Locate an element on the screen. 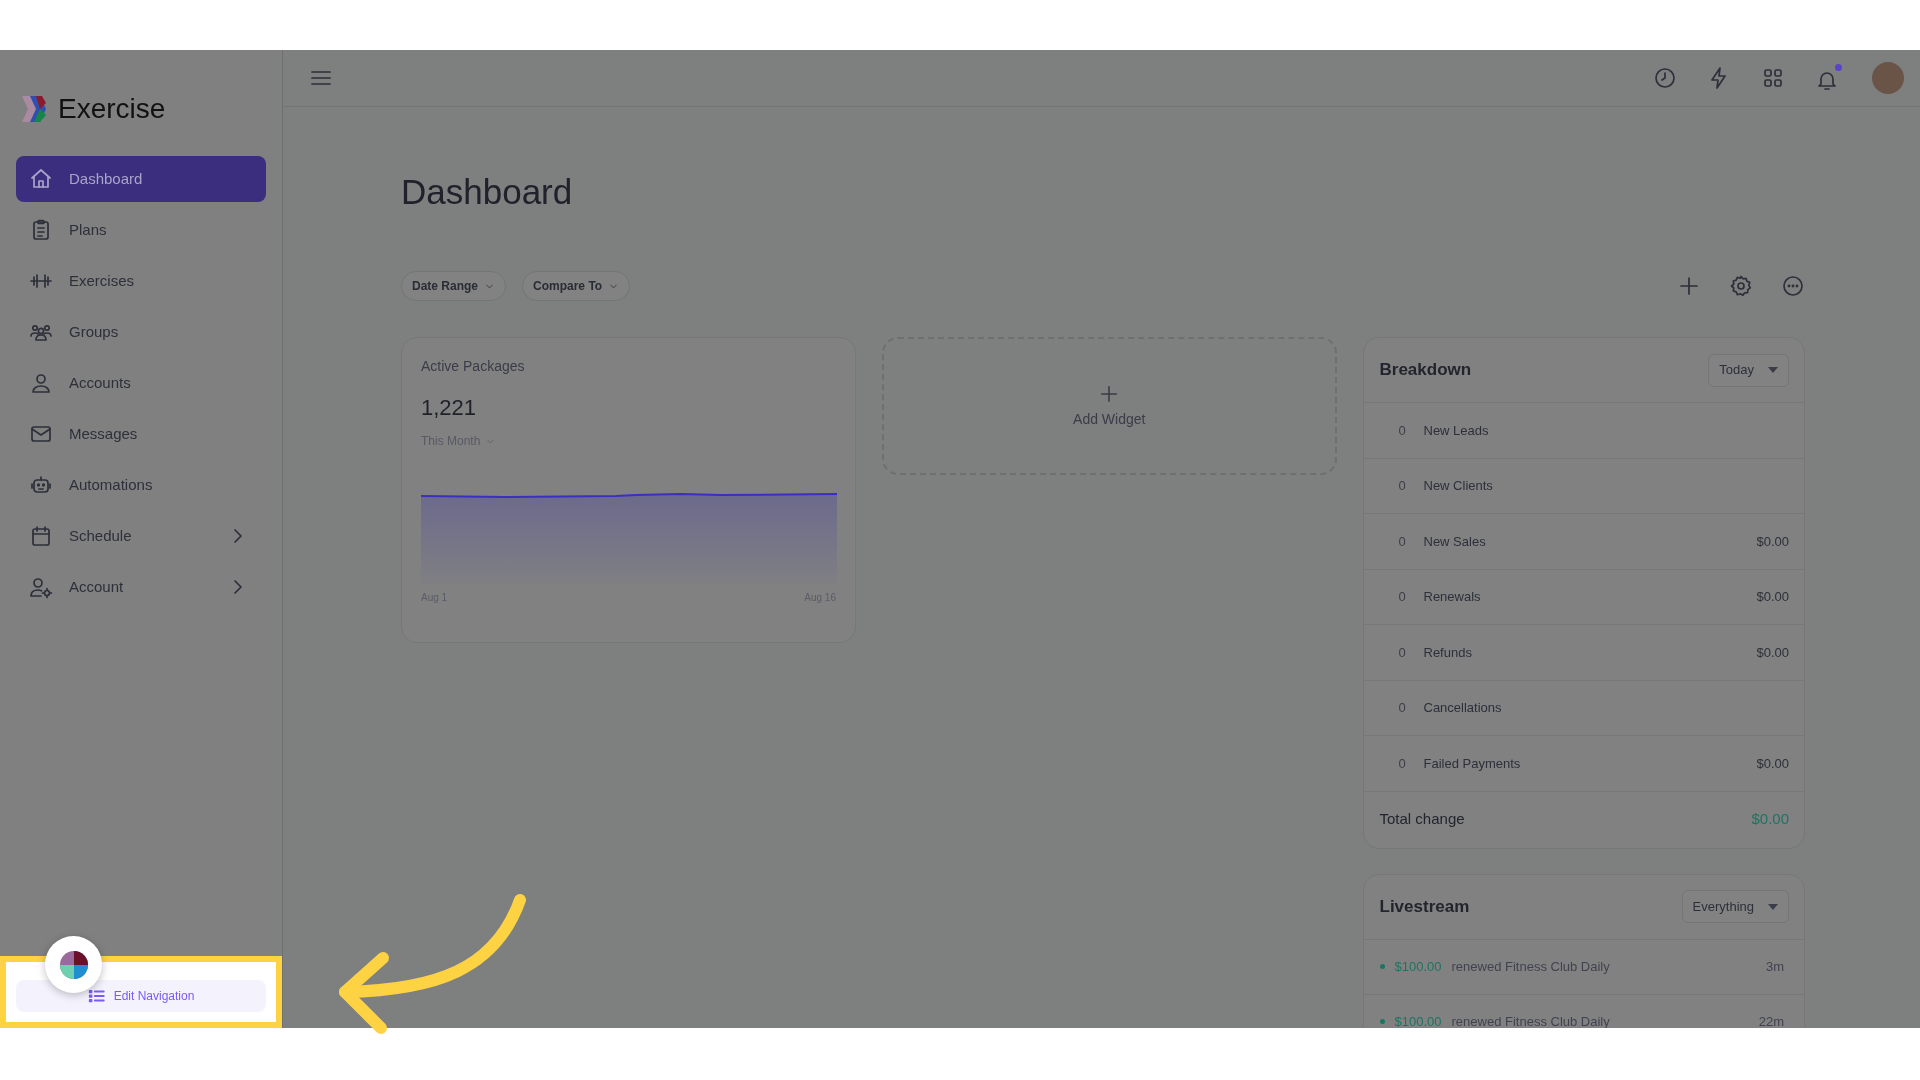  app-name: Exercise is located at coordinates (112, 109).